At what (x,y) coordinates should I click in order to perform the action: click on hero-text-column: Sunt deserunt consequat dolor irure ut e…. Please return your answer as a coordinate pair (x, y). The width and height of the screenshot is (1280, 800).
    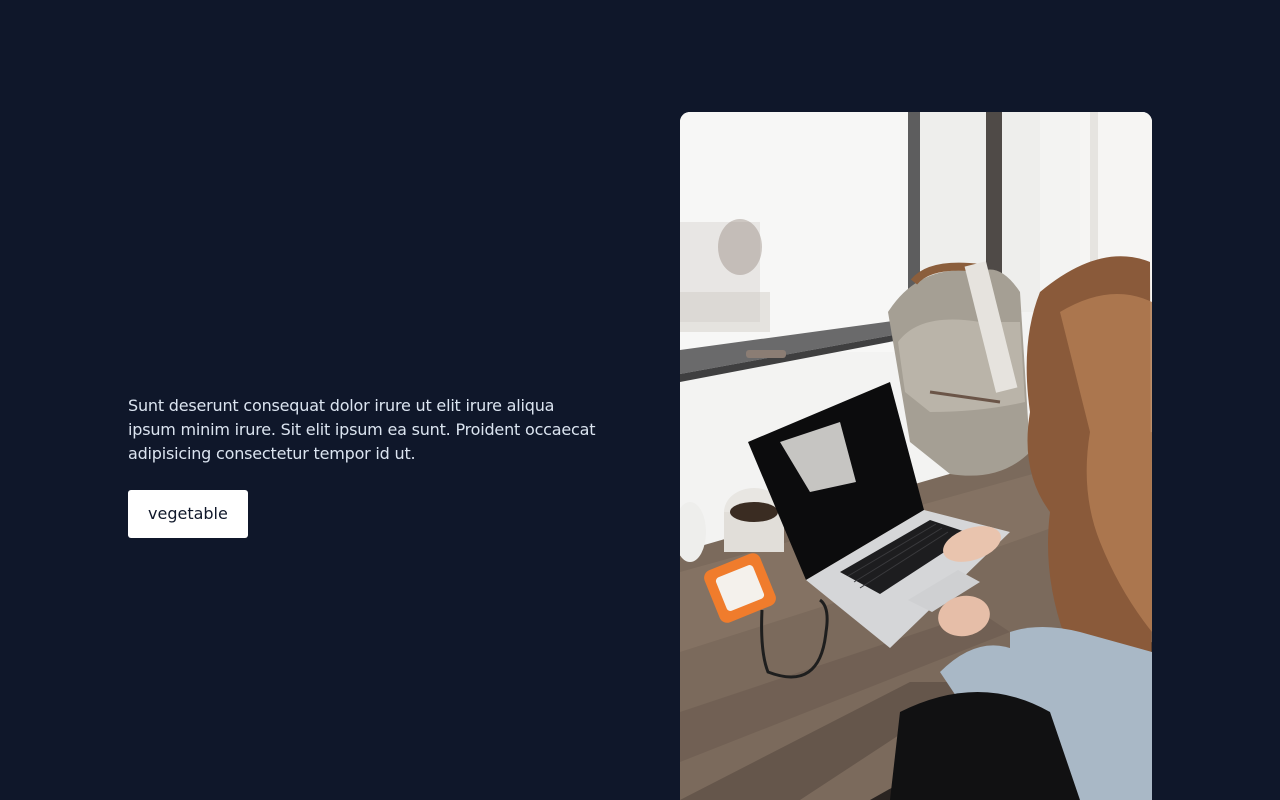
    Looking at the image, I should click on (363, 466).